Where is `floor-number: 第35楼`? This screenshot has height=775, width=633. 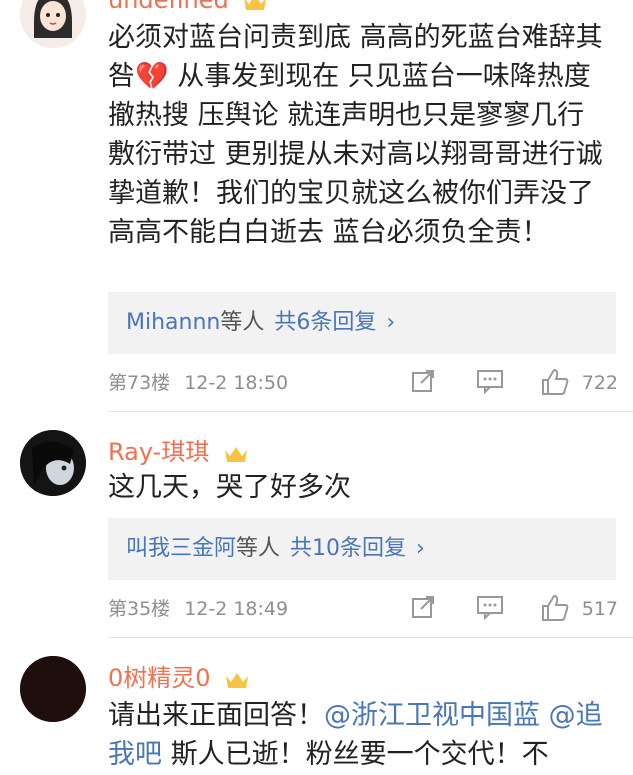
floor-number: 第35楼 is located at coordinates (139, 609).